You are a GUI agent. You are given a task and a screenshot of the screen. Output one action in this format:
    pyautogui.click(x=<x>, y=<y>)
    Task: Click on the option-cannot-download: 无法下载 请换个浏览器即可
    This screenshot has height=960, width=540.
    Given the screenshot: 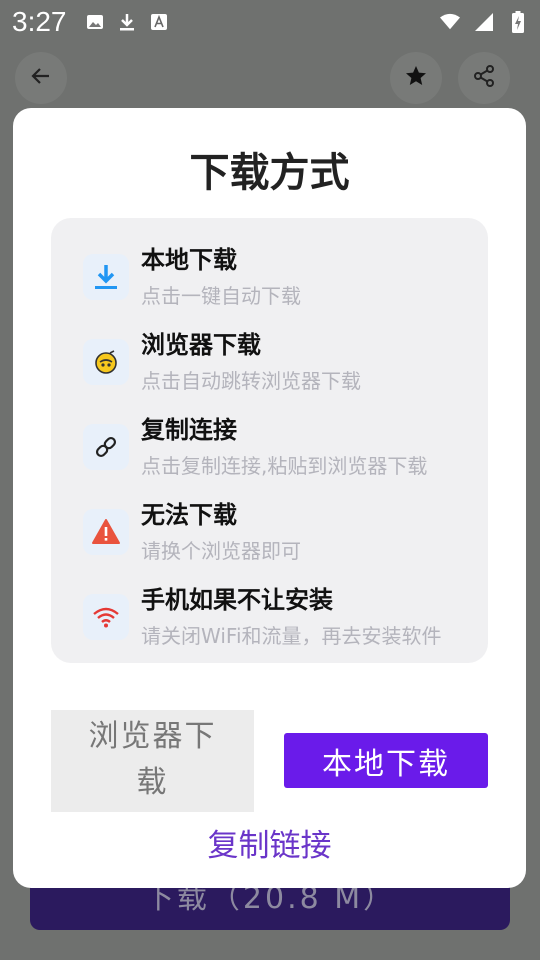 What is the action you would take?
    pyautogui.click(x=269, y=529)
    